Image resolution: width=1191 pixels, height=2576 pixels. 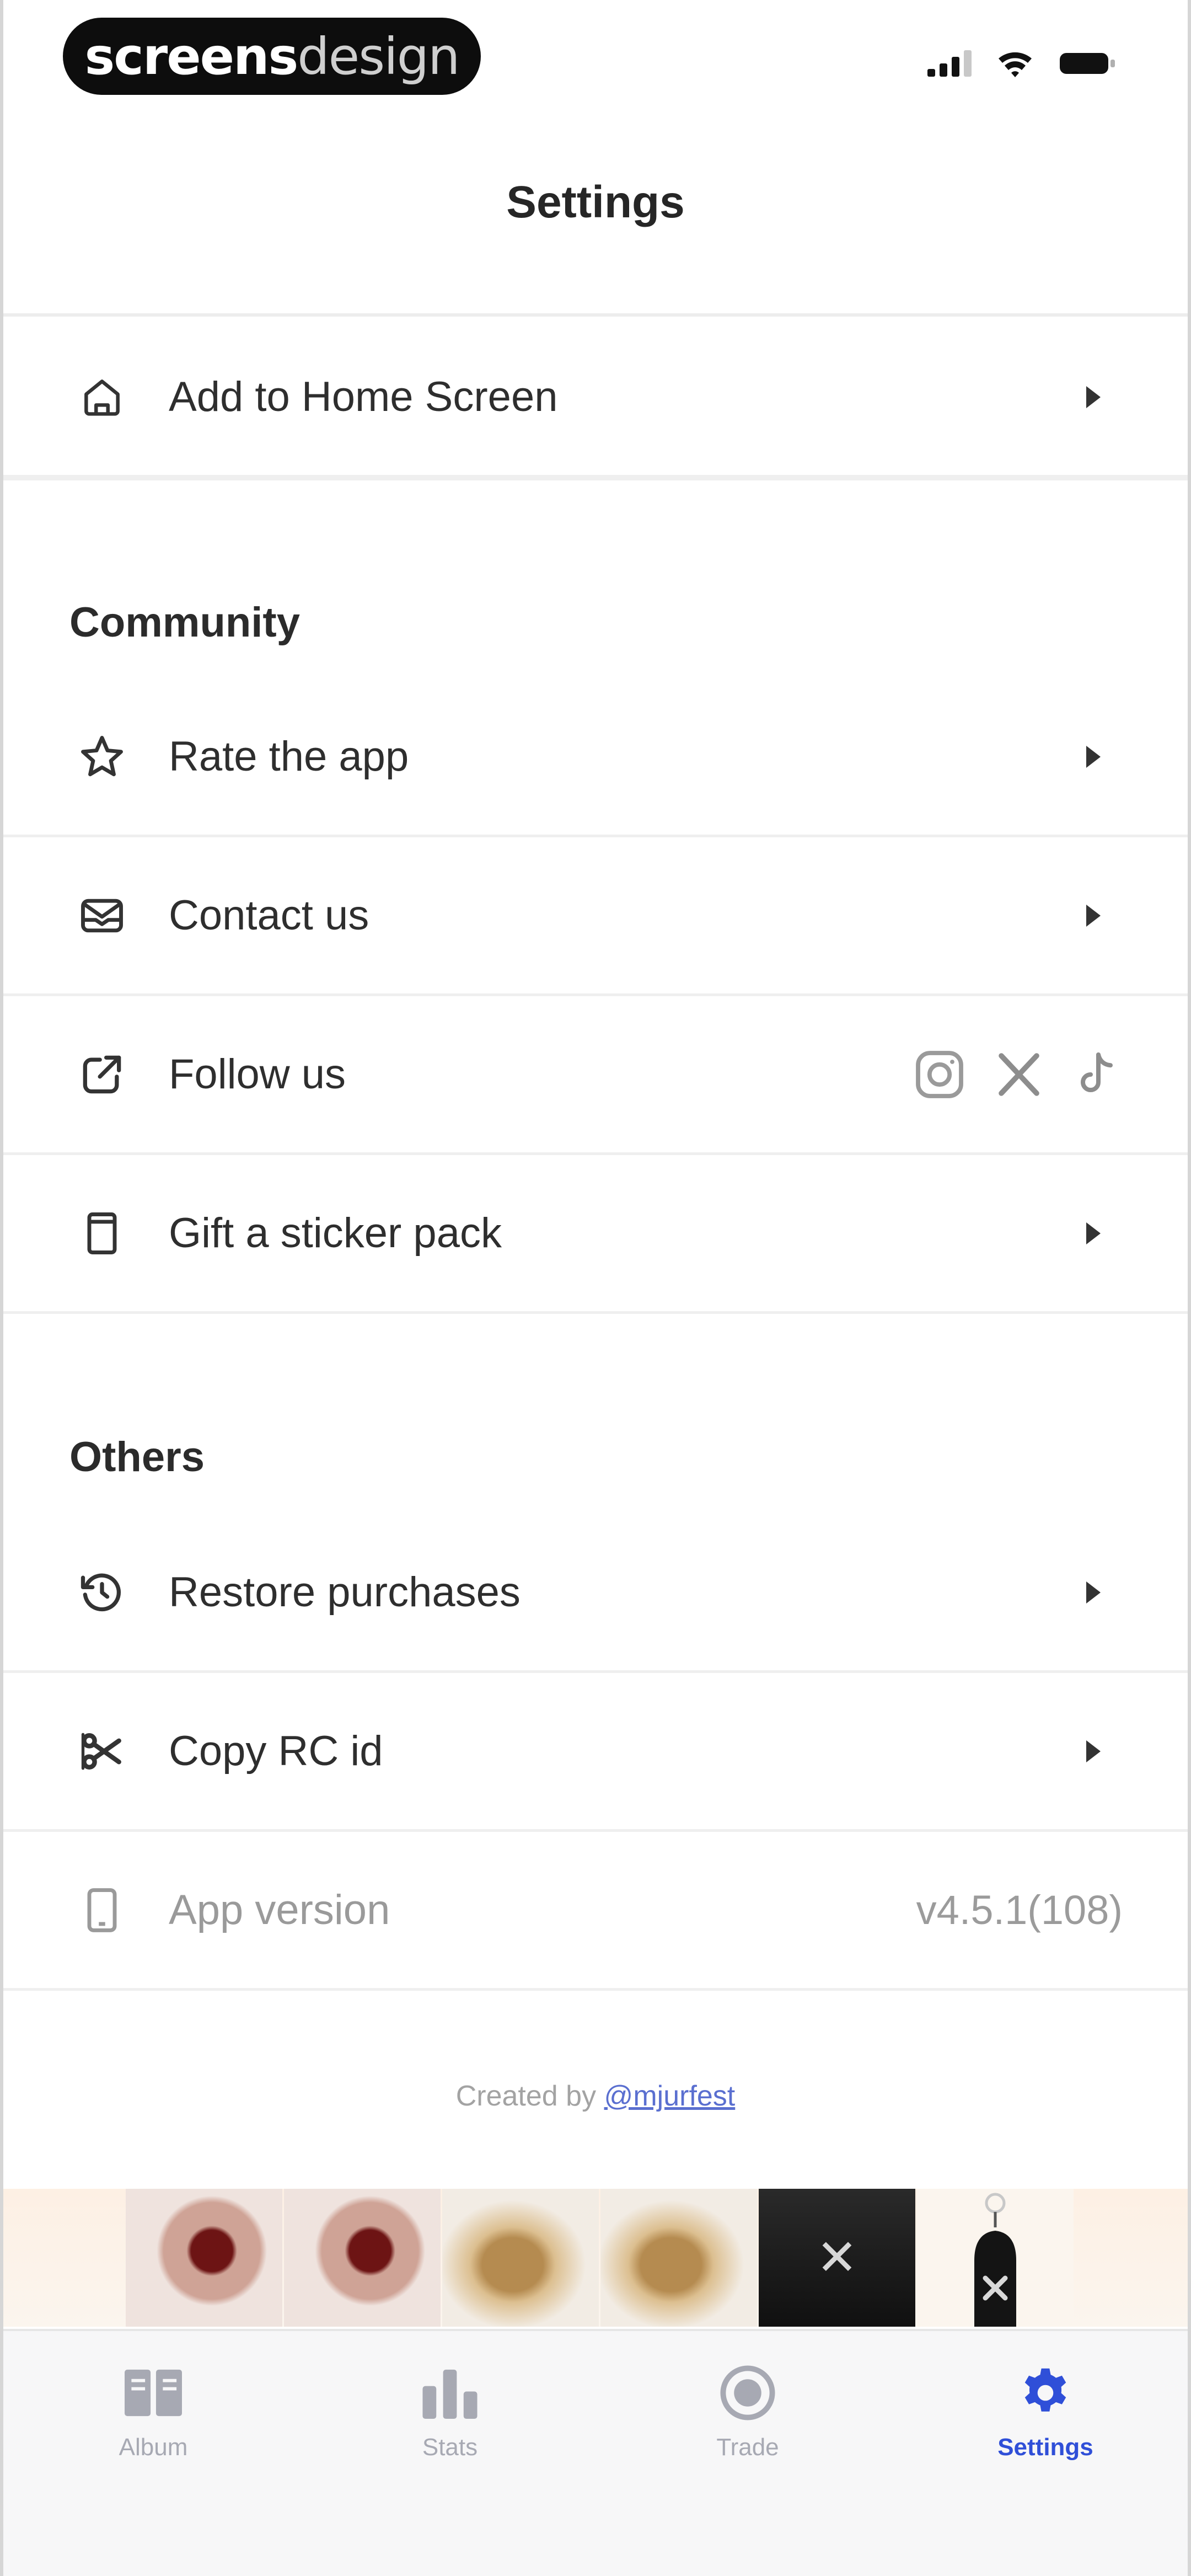 What do you see at coordinates (595, 315) in the screenshot?
I see `title-divider` at bounding box center [595, 315].